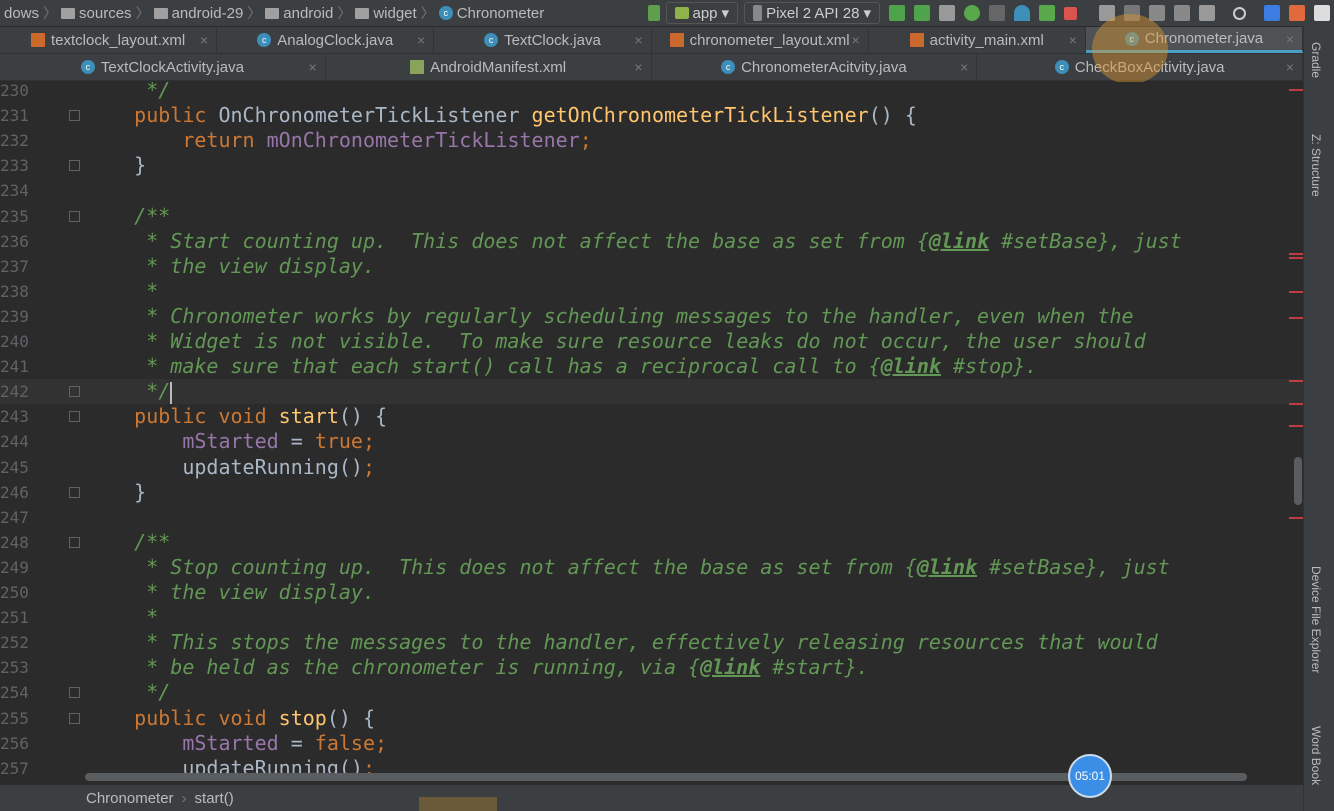 Image resolution: width=1334 pixels, height=811 pixels. Describe the element at coordinates (128, 216) in the screenshot. I see `code-text: /**` at that location.